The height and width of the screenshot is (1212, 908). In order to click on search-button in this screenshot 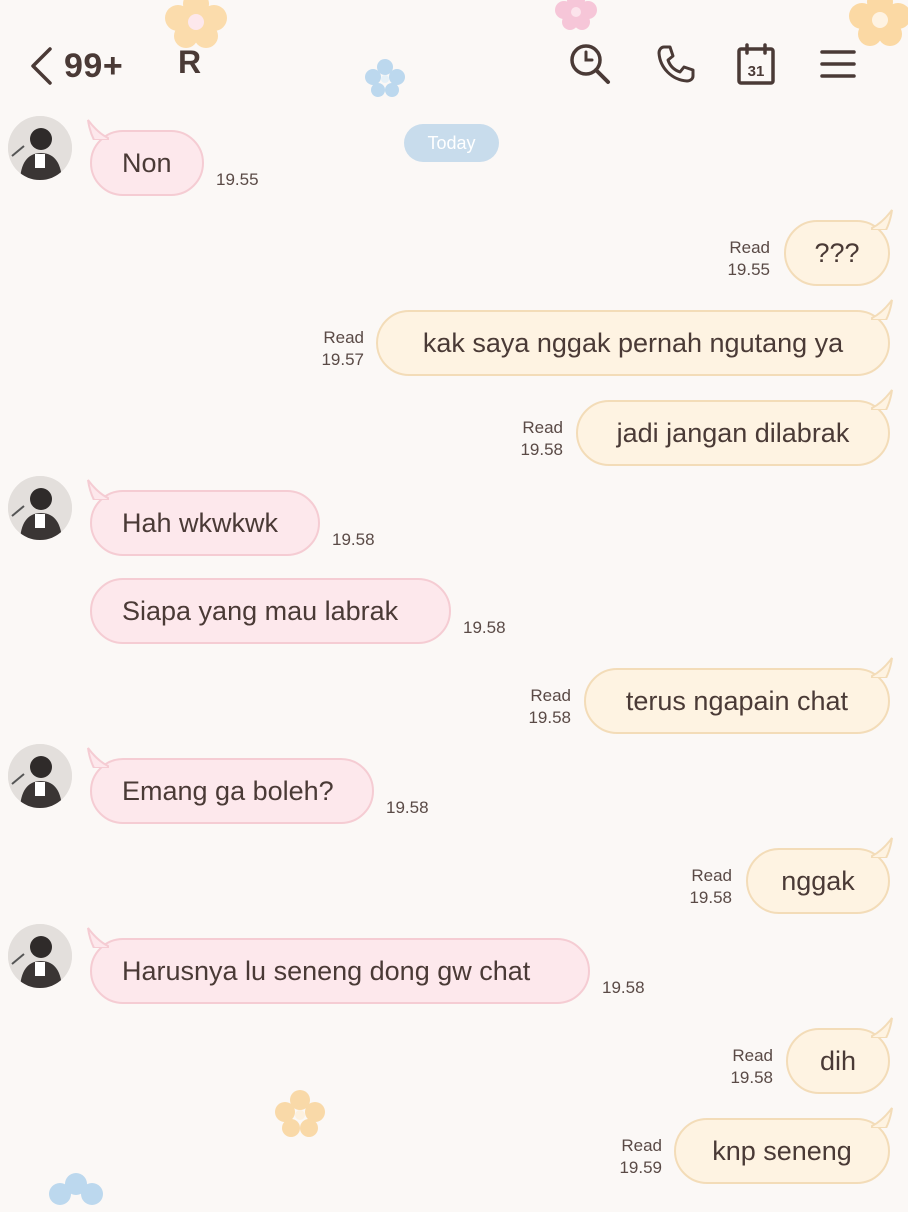, I will do `click(590, 64)`.